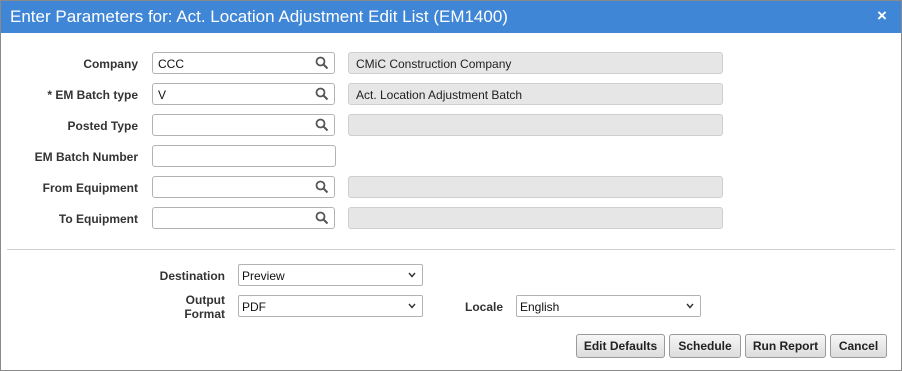  Describe the element at coordinates (86, 157) in the screenshot. I see `em-batch-number-label: EM Batch Number` at that location.